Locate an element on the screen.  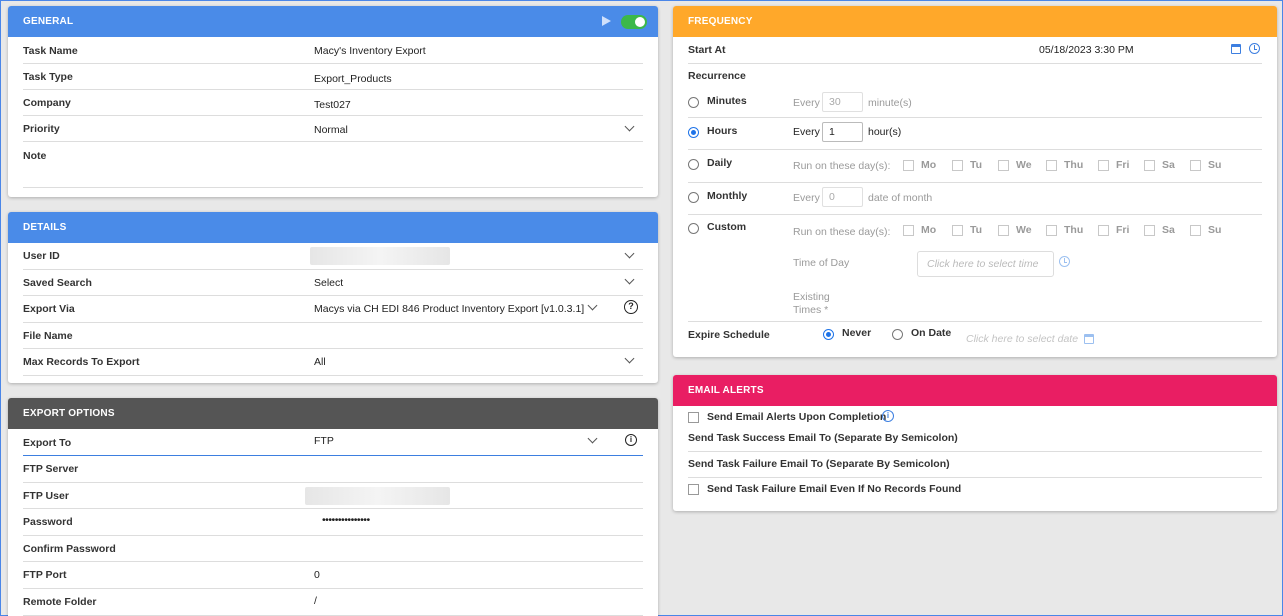
daily-mo-checkbox is located at coordinates (908, 165).